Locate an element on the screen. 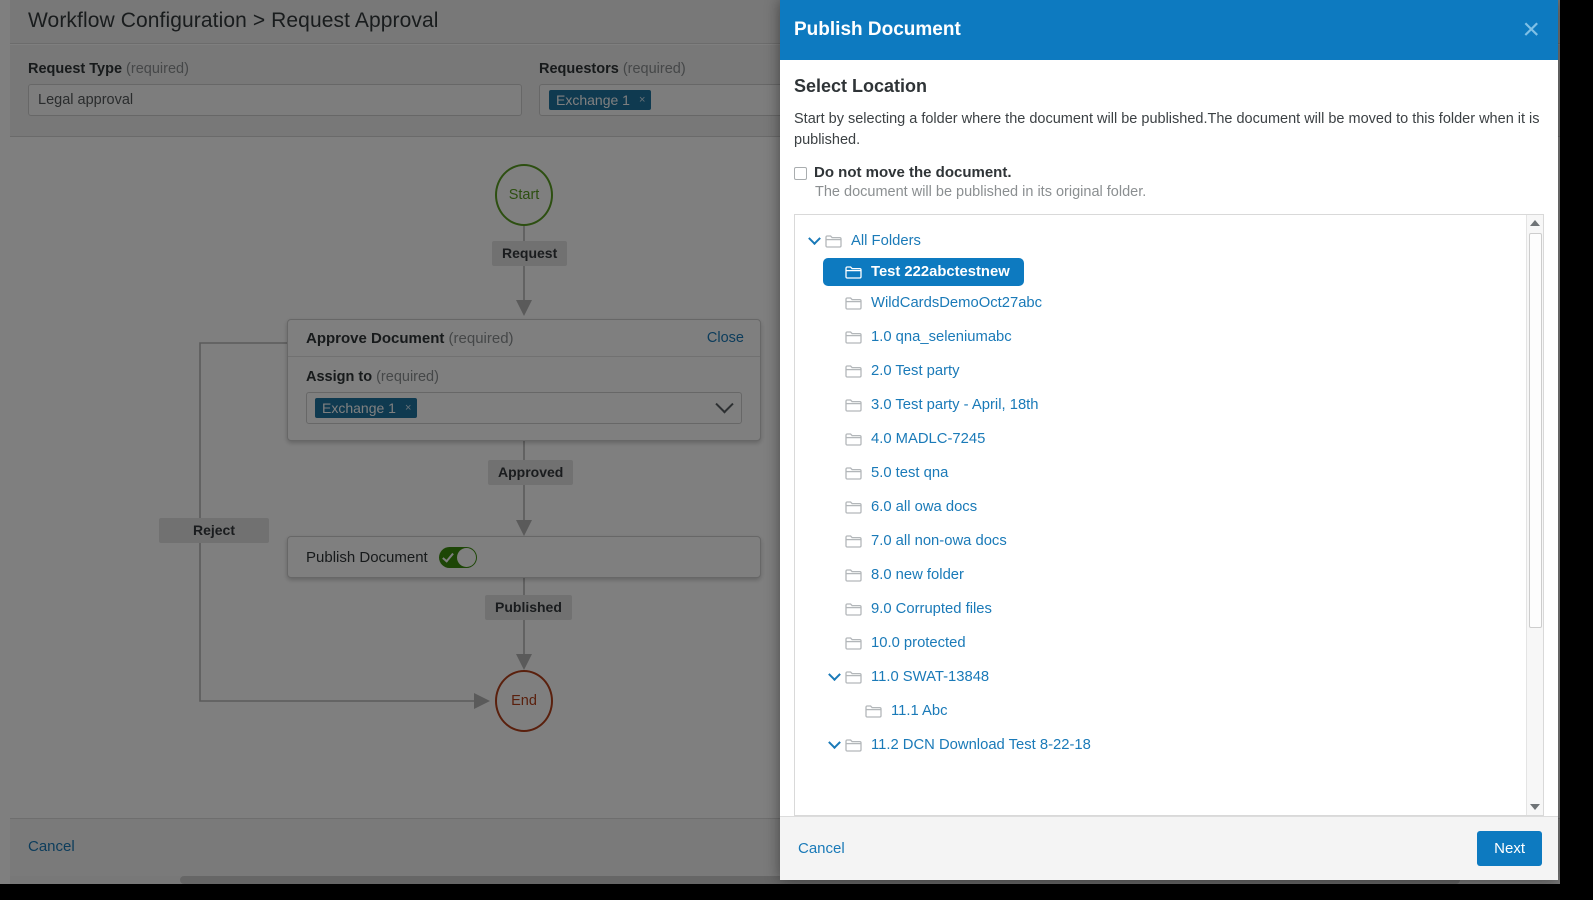 The height and width of the screenshot is (900, 1593). requestor-token: Exchange 1 × is located at coordinates (600, 100).